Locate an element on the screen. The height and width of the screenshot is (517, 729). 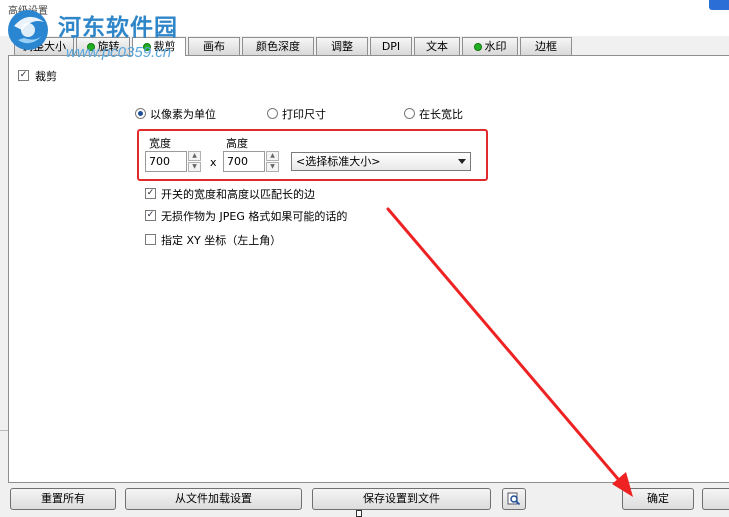
radio-print-size-label: 打印尺寸 is located at coordinates (304, 114).